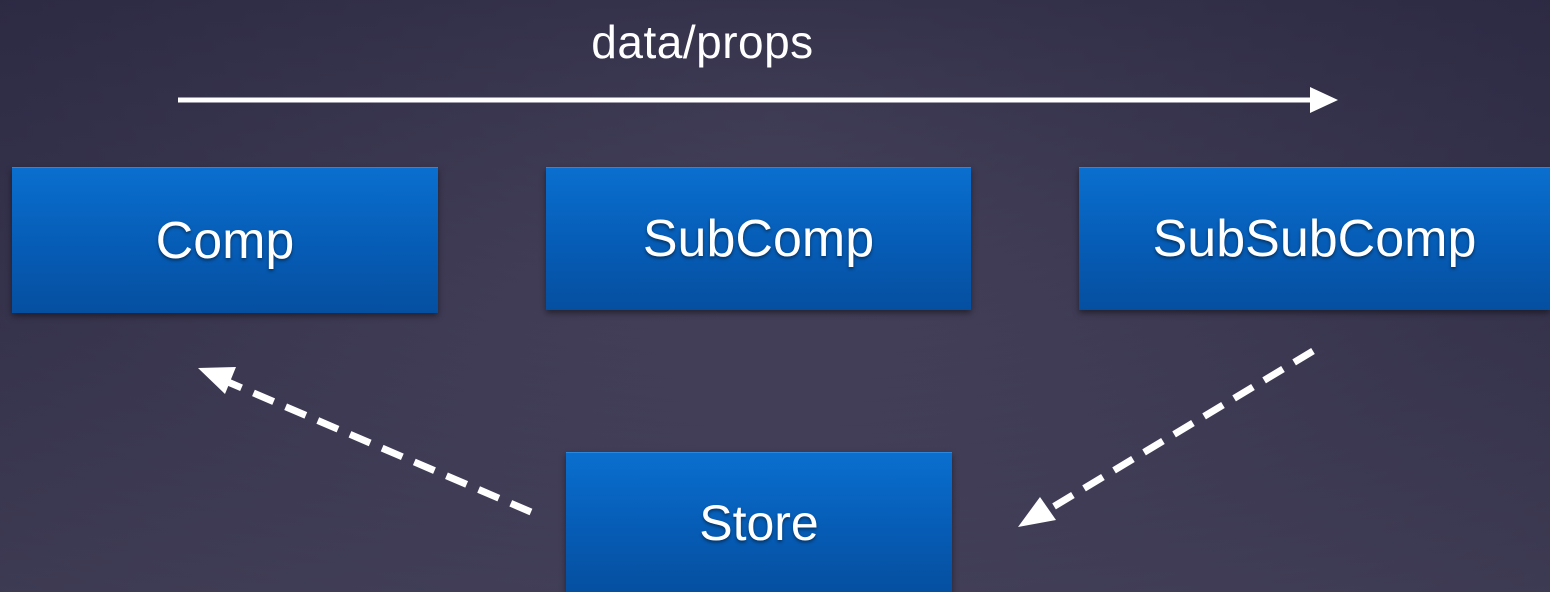 The width and height of the screenshot is (1550, 592). I want to click on node-subcomp-label: SubComp, so click(758, 239).